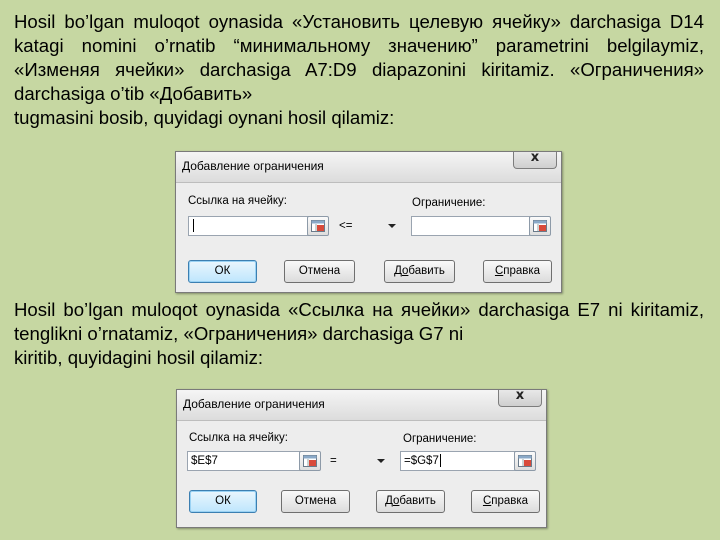  What do you see at coordinates (359, 461) in the screenshot?
I see `operator-select: =` at bounding box center [359, 461].